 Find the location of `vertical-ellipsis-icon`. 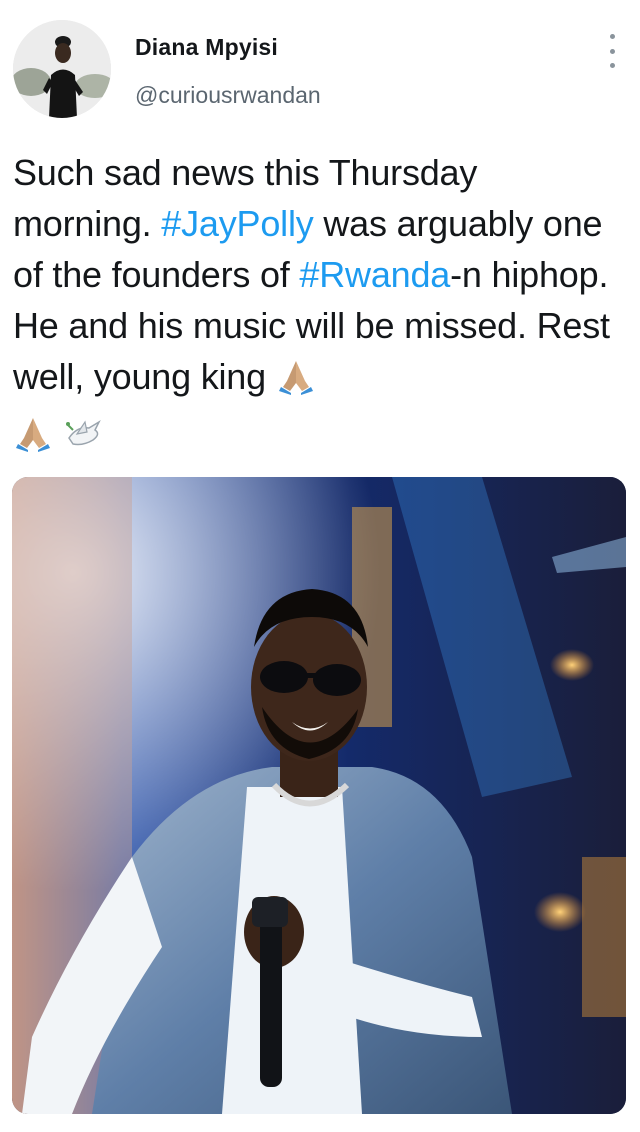

vertical-ellipsis-icon is located at coordinates (612, 36).